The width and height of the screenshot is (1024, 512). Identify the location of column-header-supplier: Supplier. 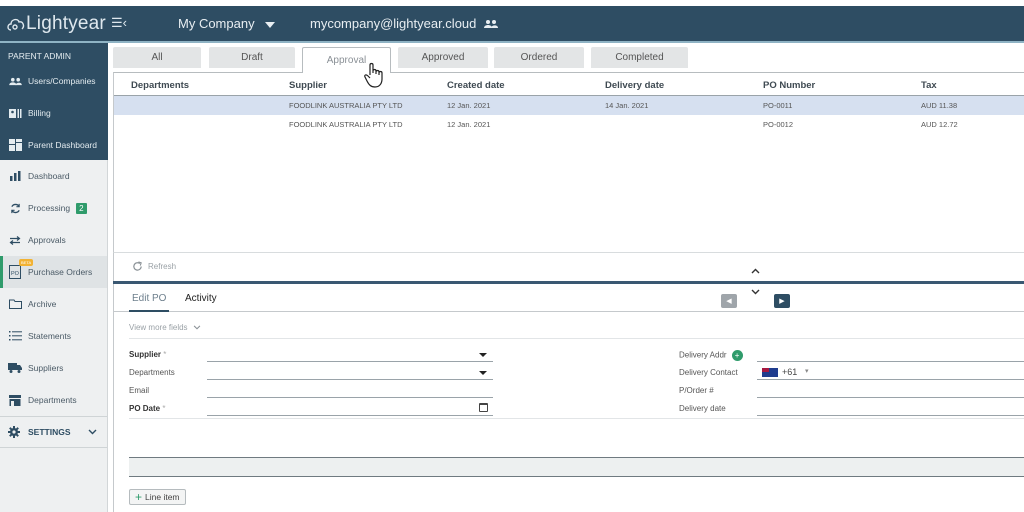
(308, 85).